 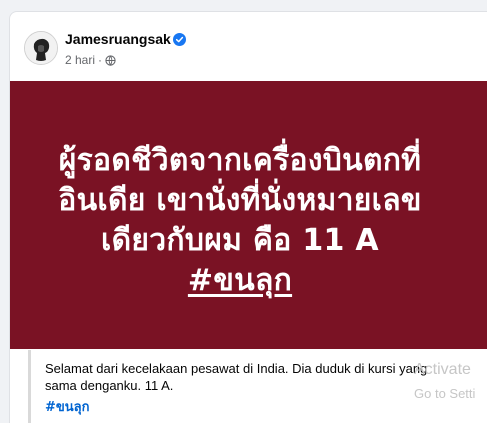 What do you see at coordinates (67, 406) in the screenshot?
I see `caption-hashtag-link: #ขนลุก` at bounding box center [67, 406].